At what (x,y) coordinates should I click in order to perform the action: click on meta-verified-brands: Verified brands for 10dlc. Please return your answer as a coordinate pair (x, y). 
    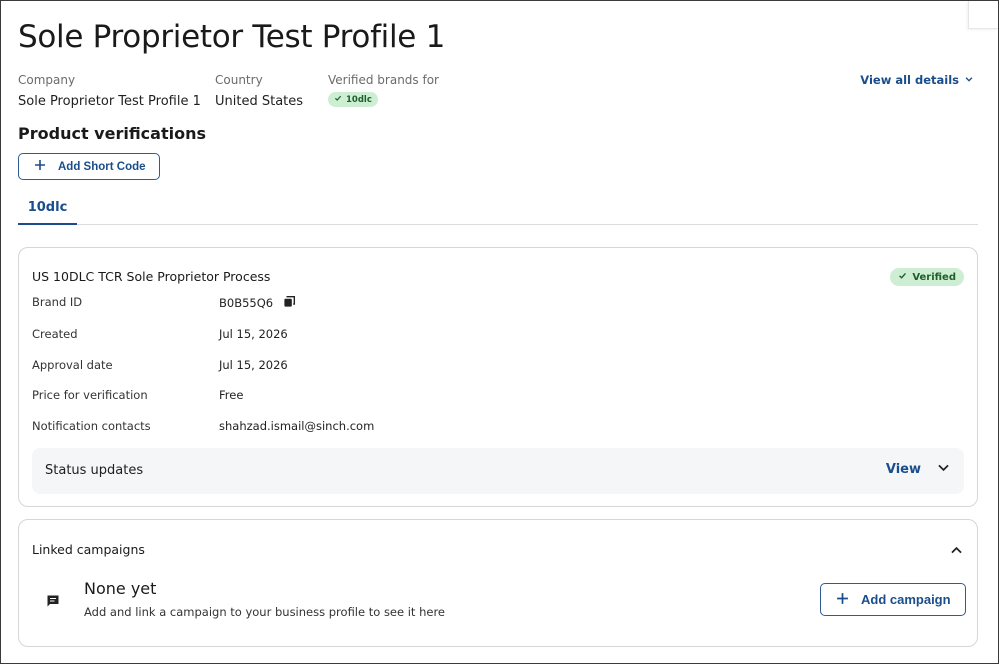
    Looking at the image, I should click on (383, 90).